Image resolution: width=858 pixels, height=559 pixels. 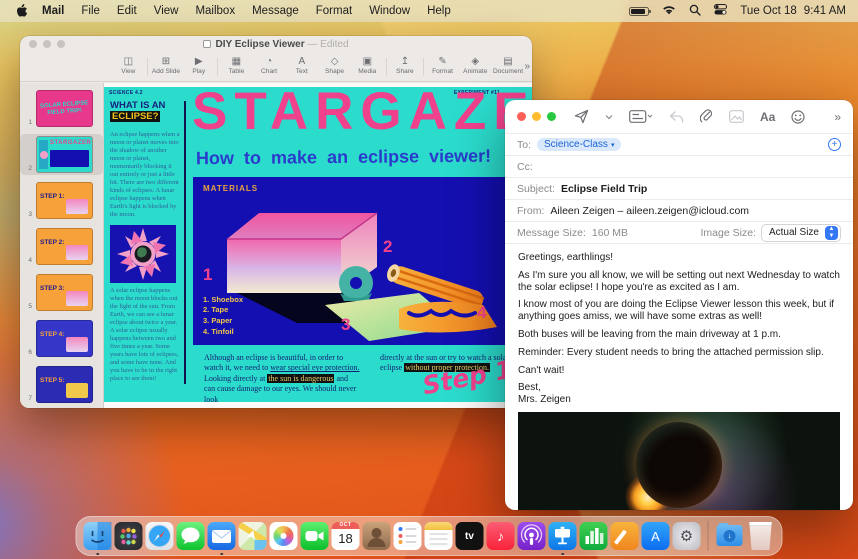 I want to click on dock-icon-mail, so click(x=221, y=538).